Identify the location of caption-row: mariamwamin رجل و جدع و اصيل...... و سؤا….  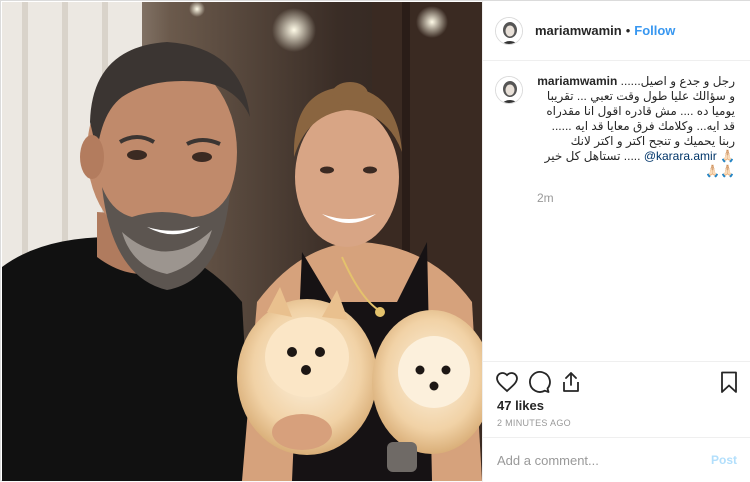
(615, 139).